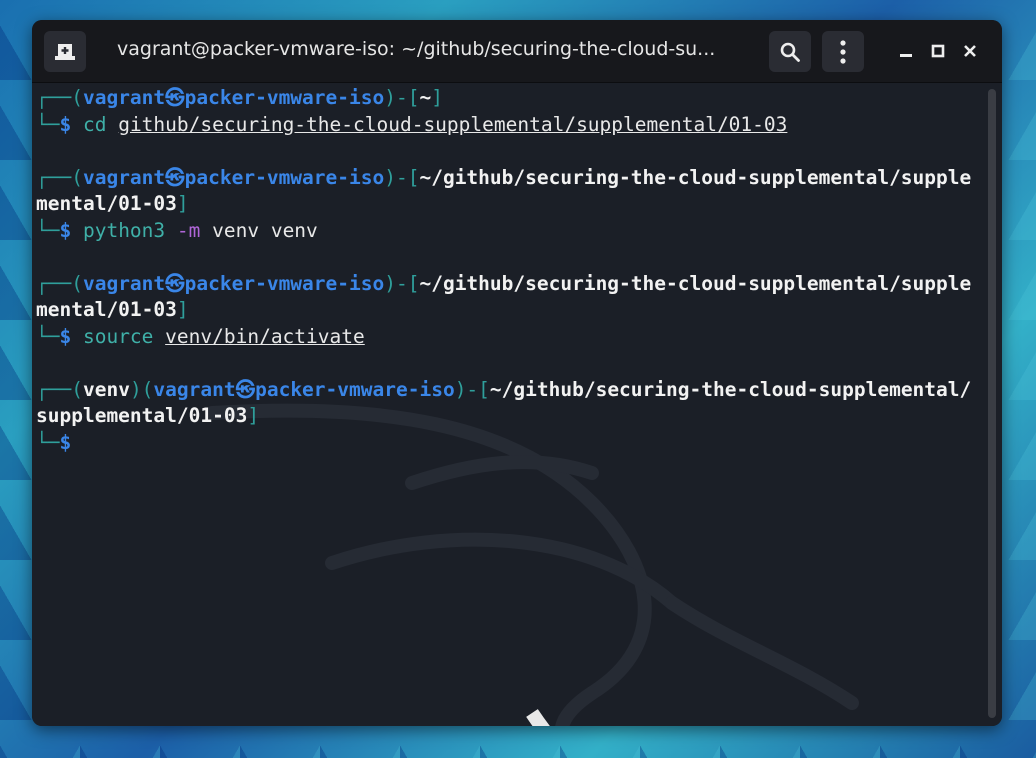 The height and width of the screenshot is (758, 1036). I want to click on minimize-icon, so click(906, 55).